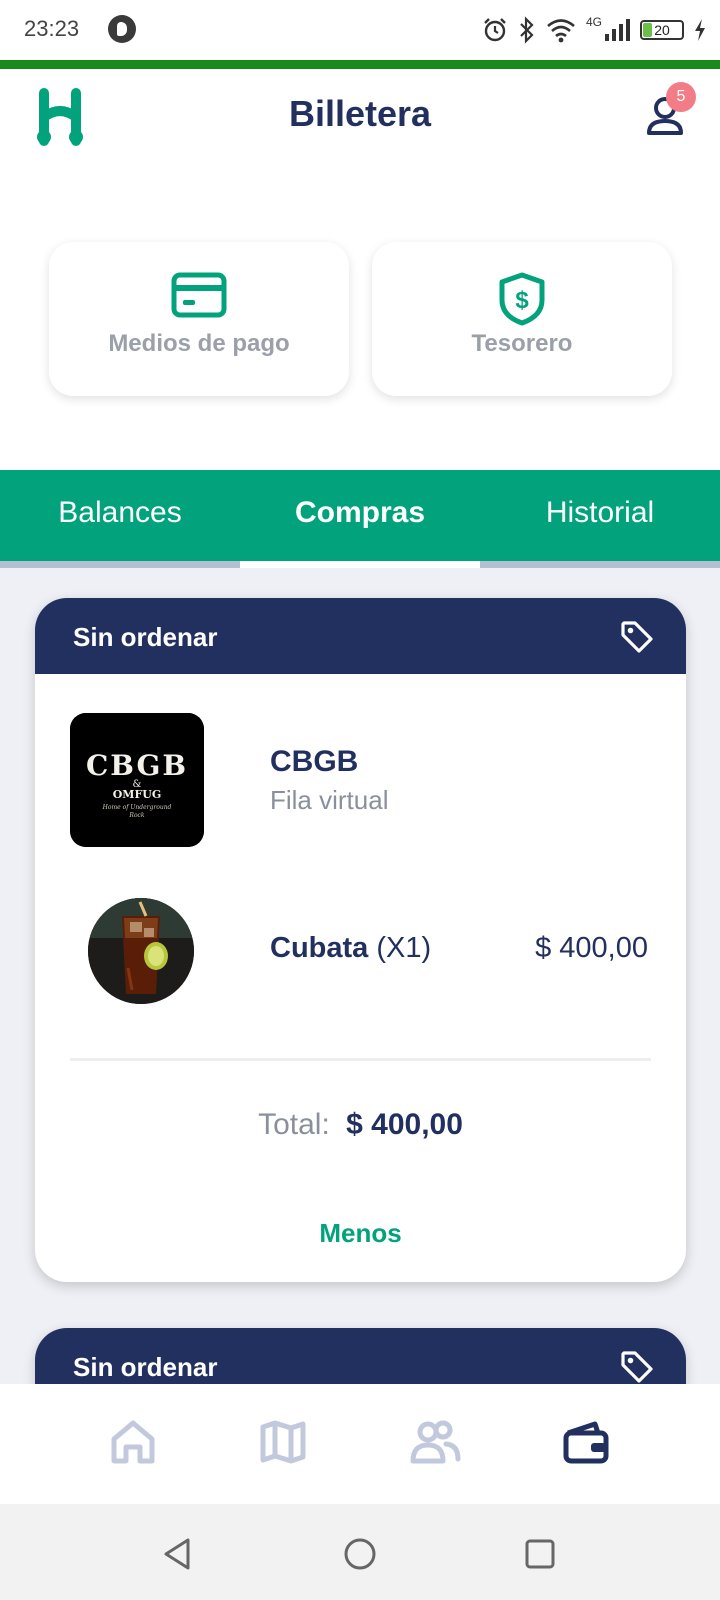 Image resolution: width=720 pixels, height=1600 pixels. I want to click on wifi-icon, so click(561, 31).